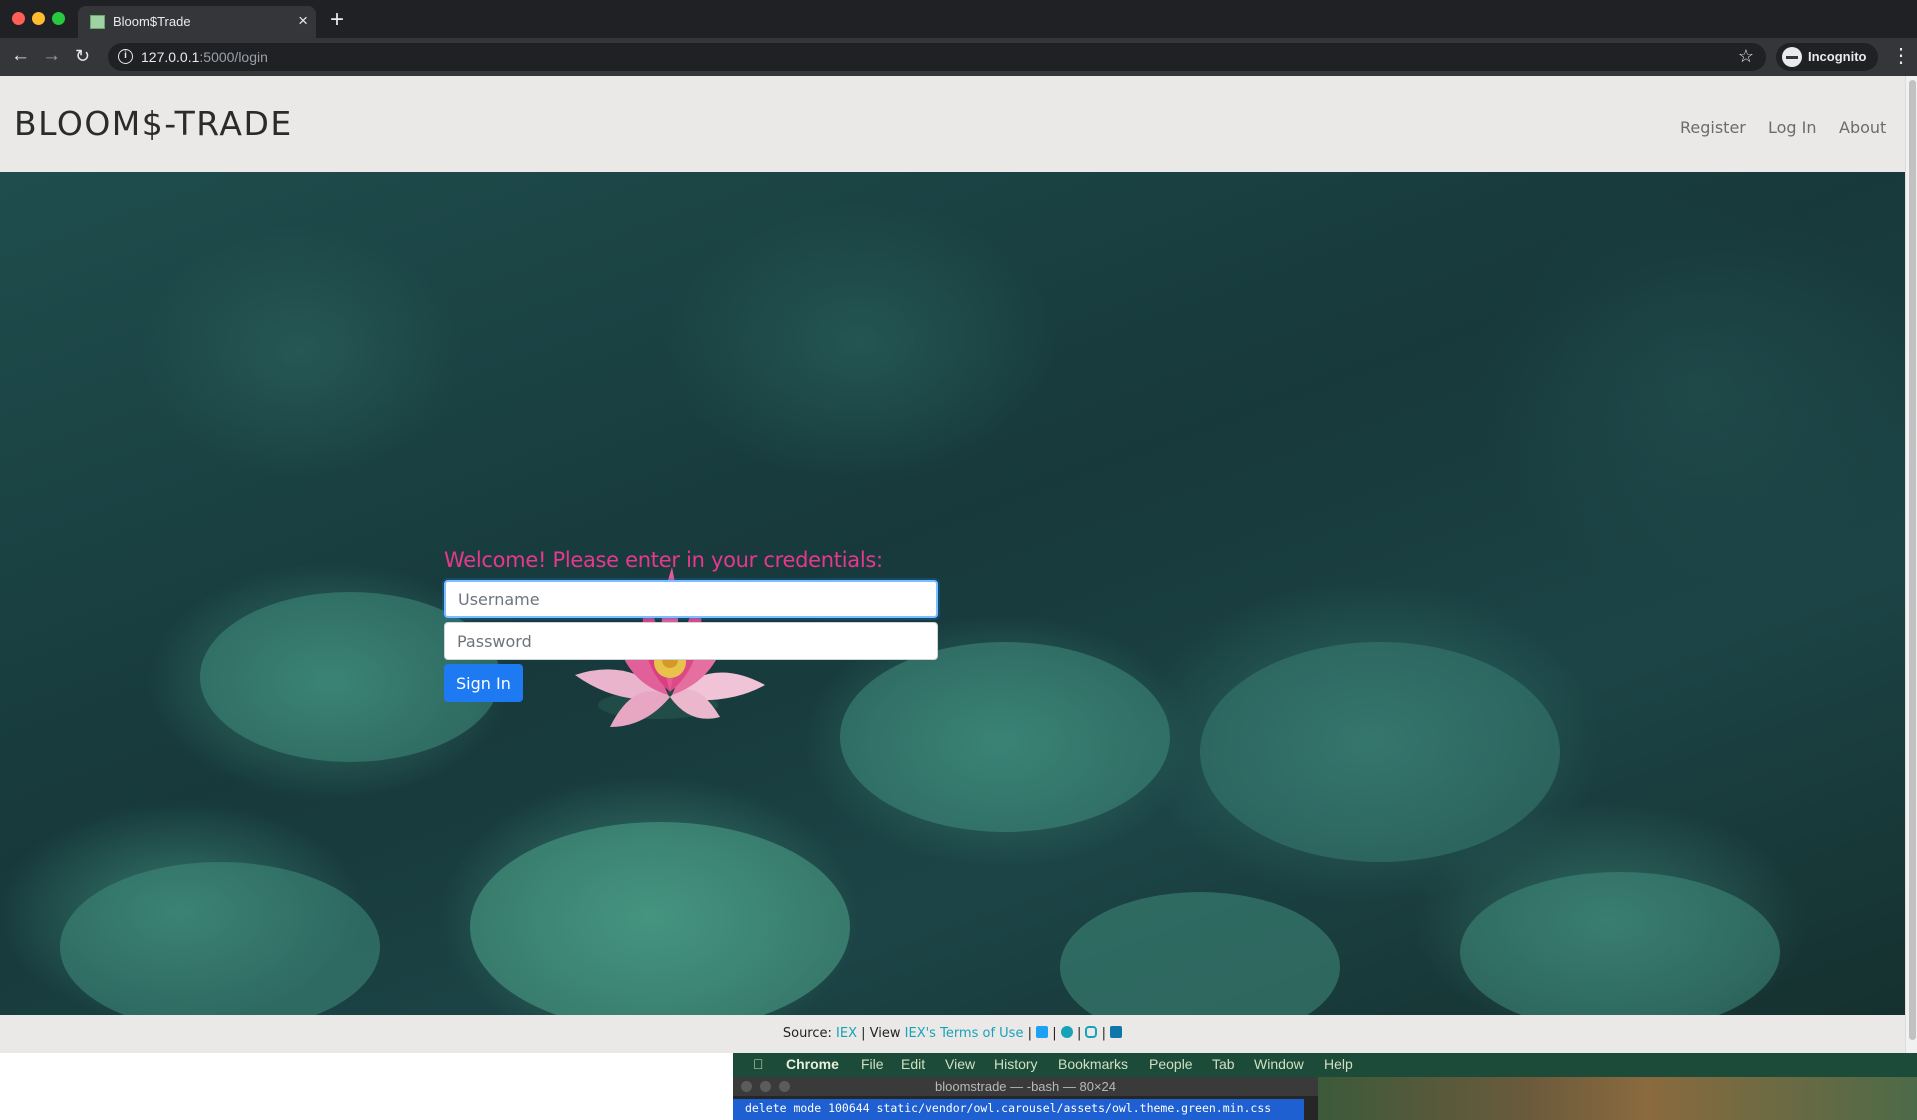 This screenshot has height=1120, width=1917. What do you see at coordinates (1116, 1032) in the screenshot?
I see `linkedin-icon` at bounding box center [1116, 1032].